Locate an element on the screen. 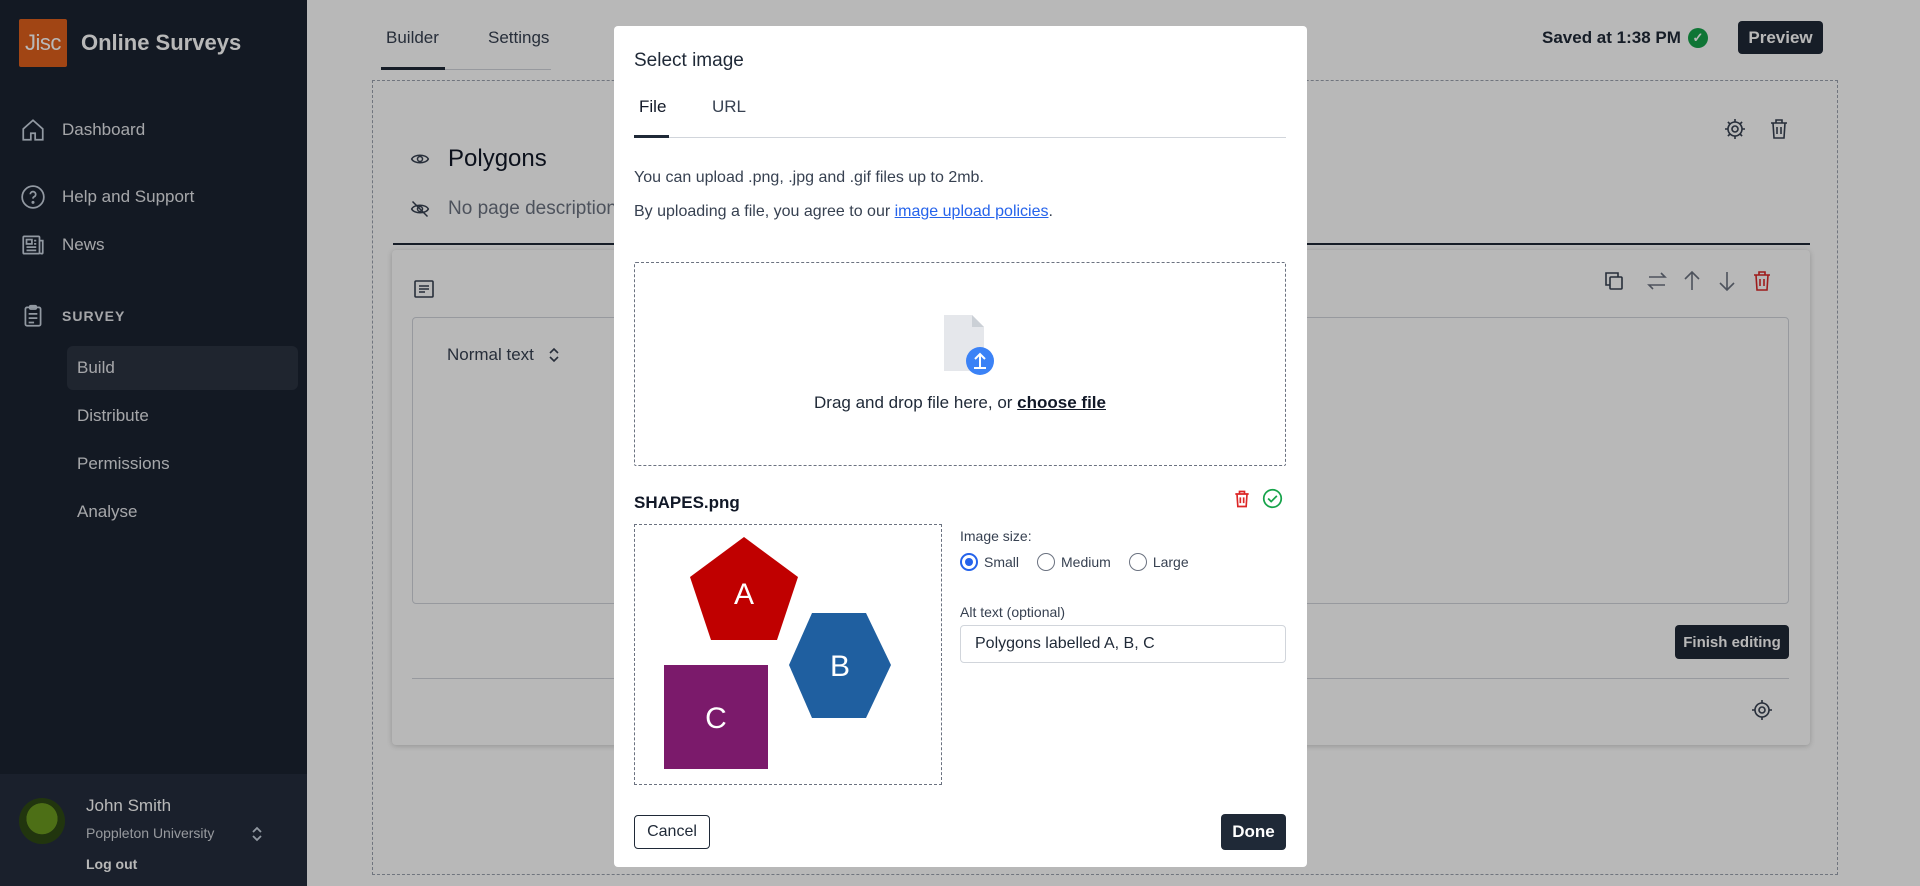 This screenshot has height=886, width=1920. file-dropzone: Drag and drop file here, or choose file is located at coordinates (960, 364).